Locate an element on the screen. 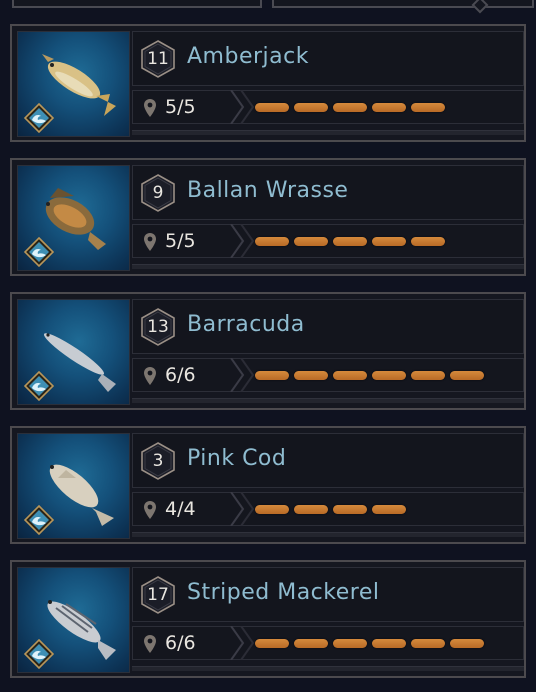  previous-card-edge-right is located at coordinates (403, 7).